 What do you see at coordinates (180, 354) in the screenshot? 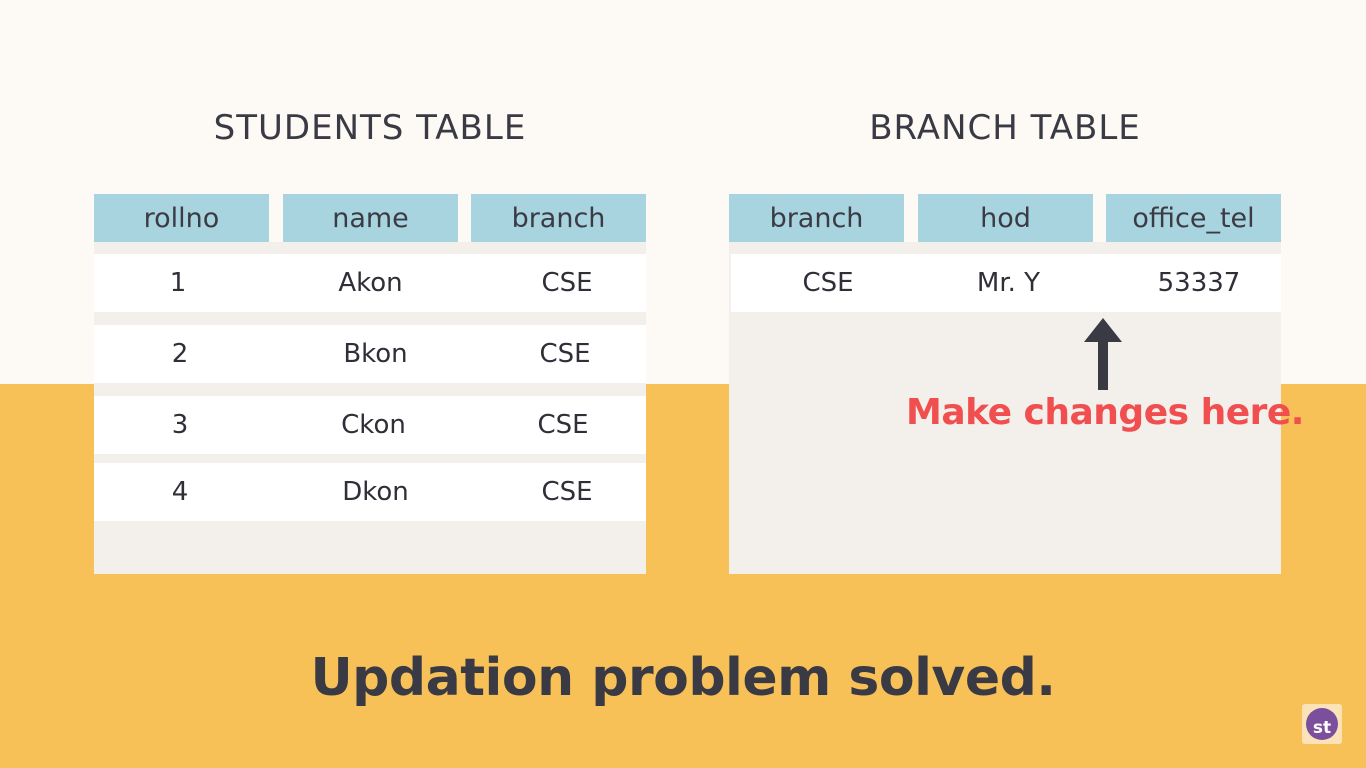
I see `students-cell-rollno: 2` at bounding box center [180, 354].